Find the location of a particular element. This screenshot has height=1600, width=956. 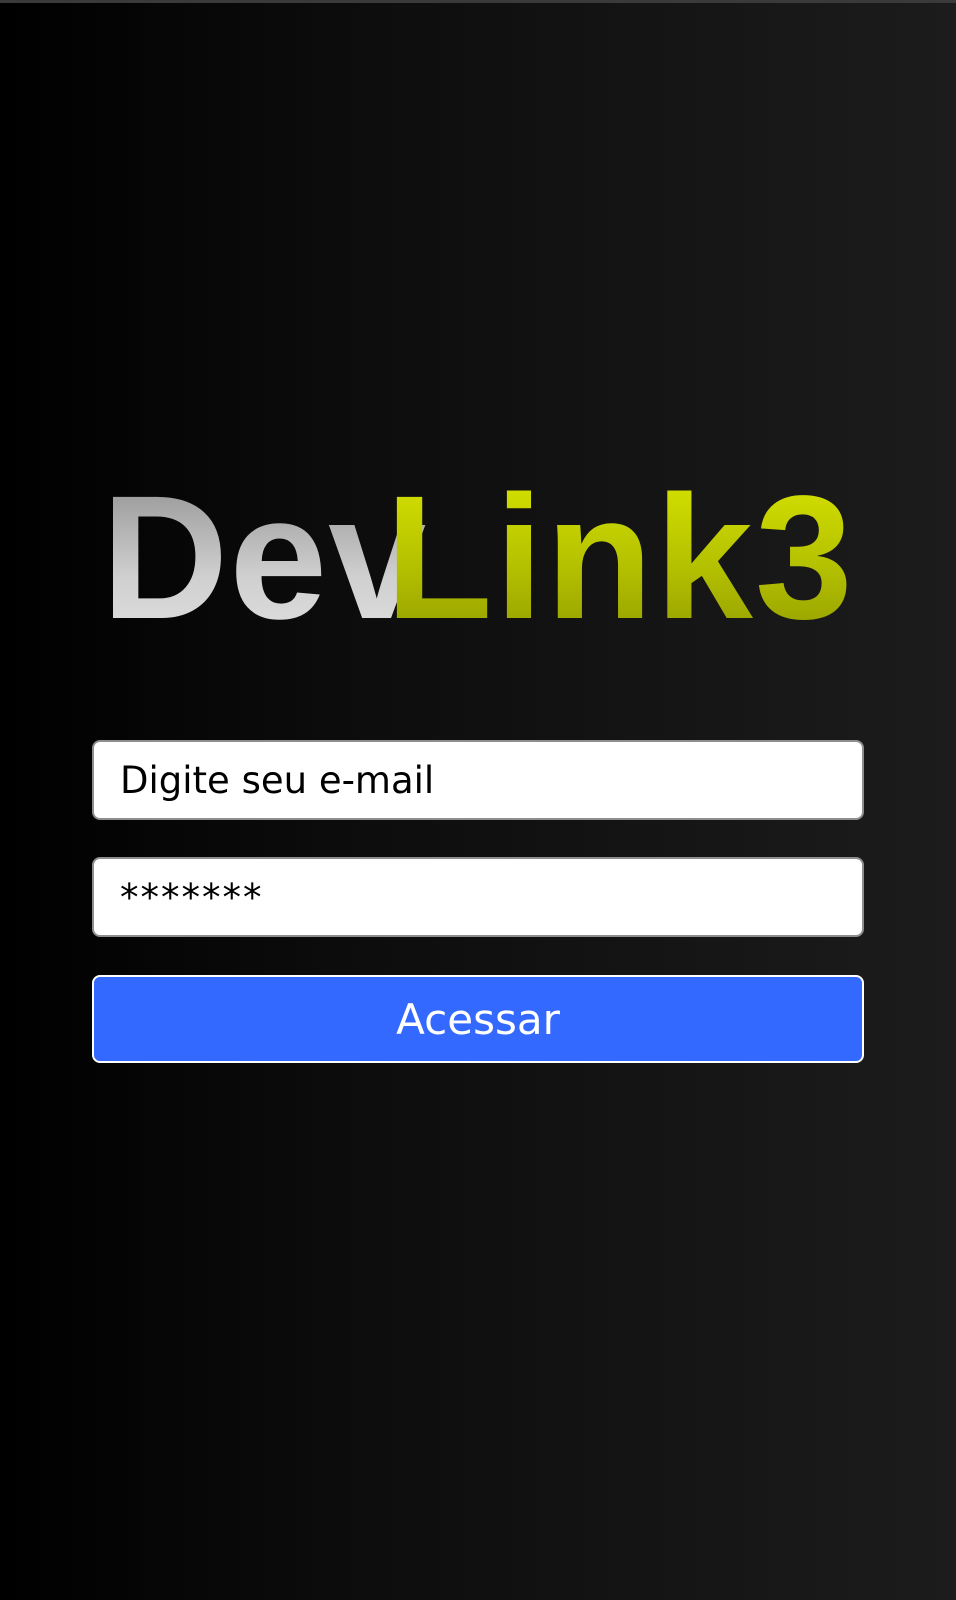

app-logo: DevLink3 is located at coordinates (478, 558).